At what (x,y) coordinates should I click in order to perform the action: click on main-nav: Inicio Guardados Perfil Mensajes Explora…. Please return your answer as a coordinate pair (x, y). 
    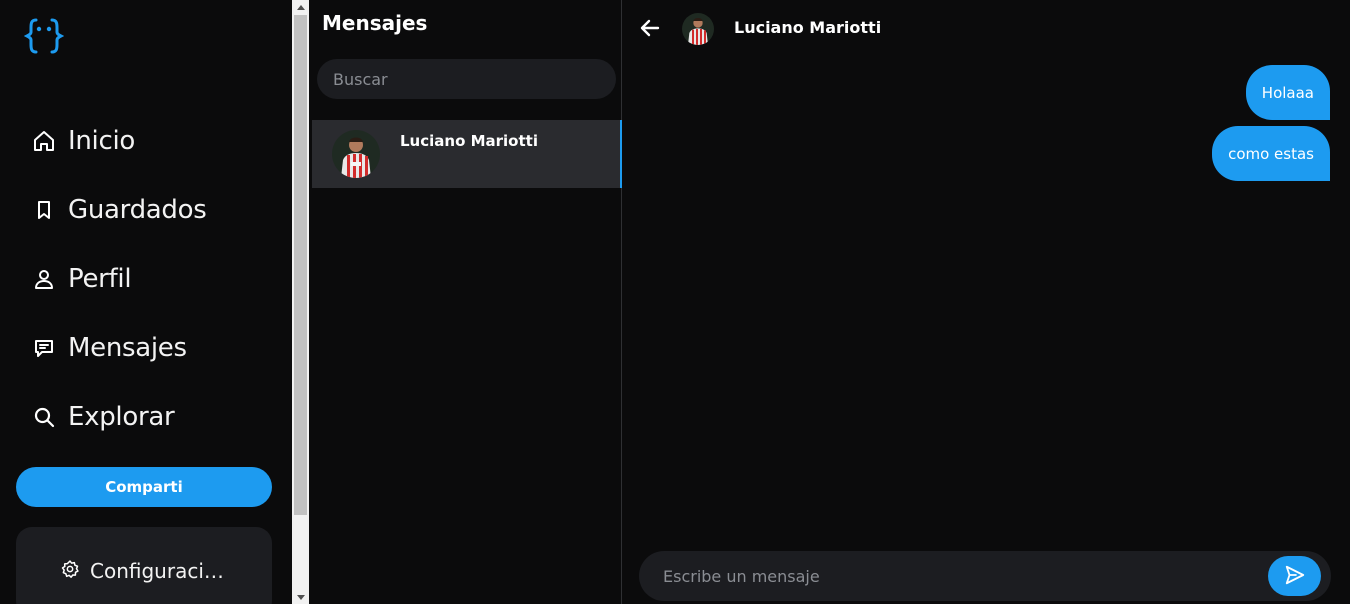
    Looking at the image, I should click on (119, 278).